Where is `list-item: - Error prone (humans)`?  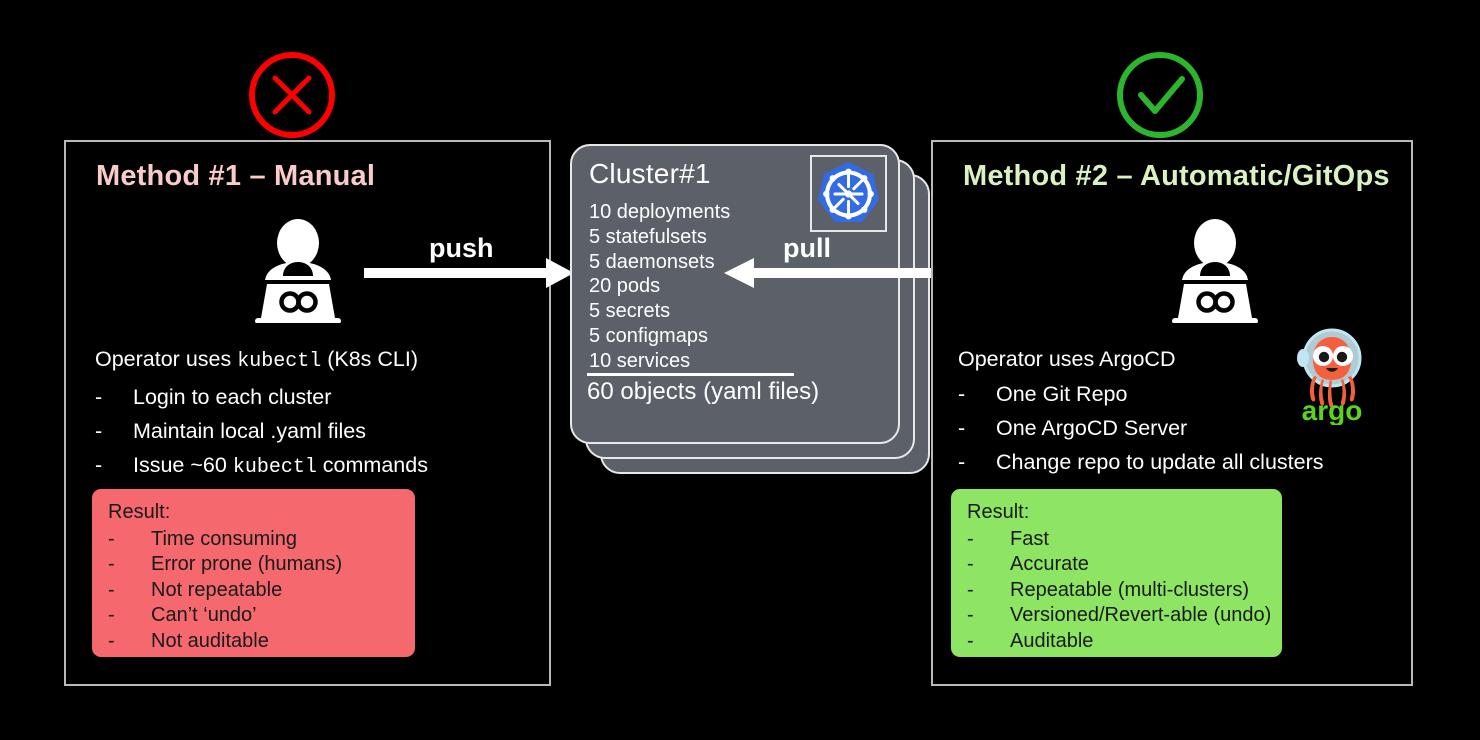 list-item: - Error prone (humans) is located at coordinates (253, 565).